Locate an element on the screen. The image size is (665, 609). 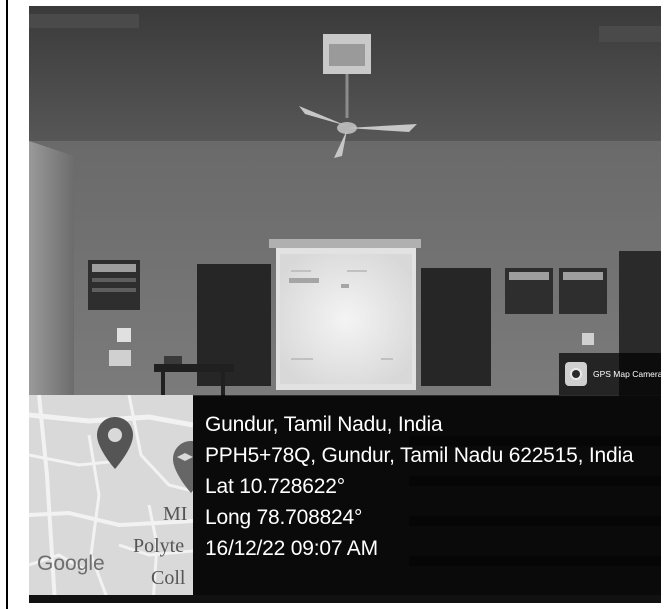
datetime-line: 16/12/22 09:07 AM is located at coordinates (291, 548).